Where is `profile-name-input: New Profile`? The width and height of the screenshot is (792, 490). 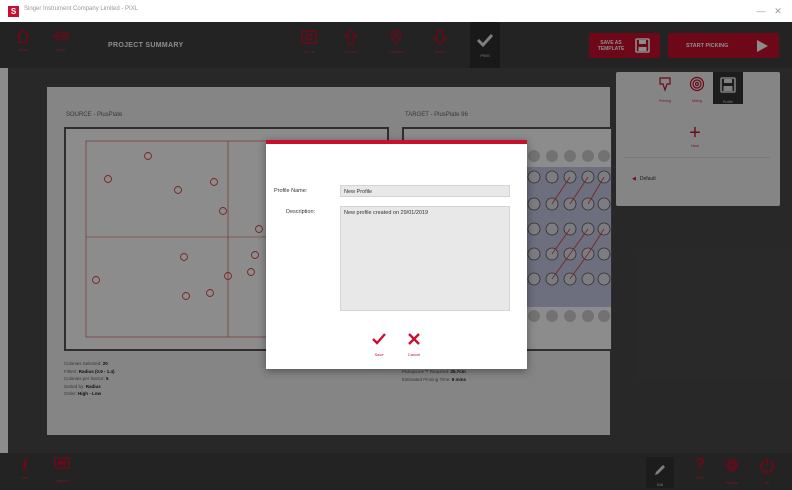
profile-name-input: New Profile is located at coordinates (425, 191).